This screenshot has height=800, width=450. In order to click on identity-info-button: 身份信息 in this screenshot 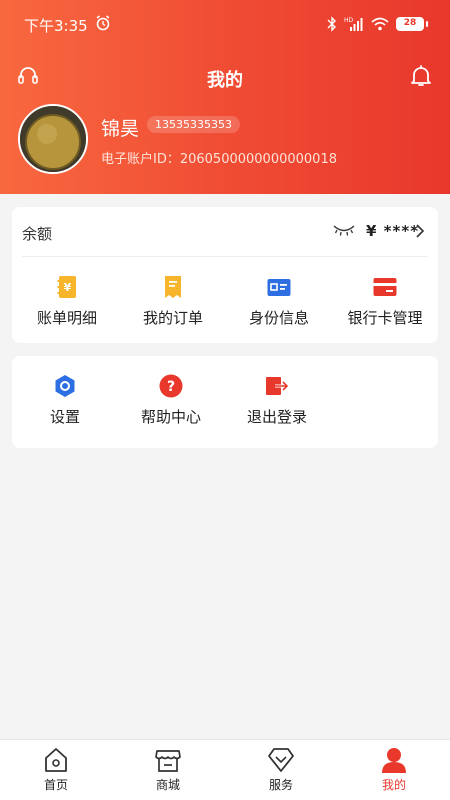, I will do `click(279, 301)`.